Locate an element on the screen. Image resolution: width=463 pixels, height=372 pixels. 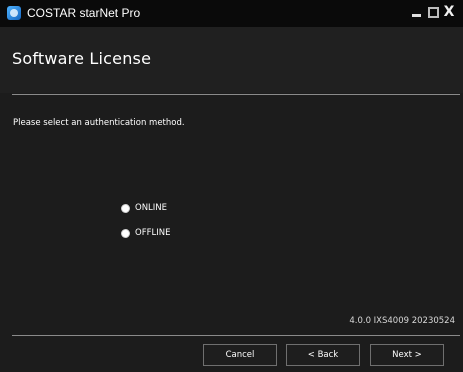
radio-online: ONLINE is located at coordinates (144, 208).